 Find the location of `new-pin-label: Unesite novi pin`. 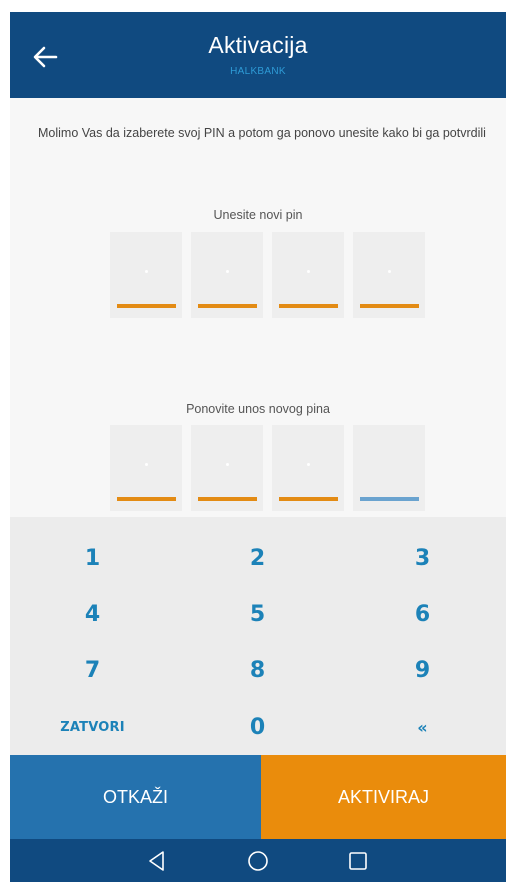

new-pin-label: Unesite novi pin is located at coordinates (258, 215).